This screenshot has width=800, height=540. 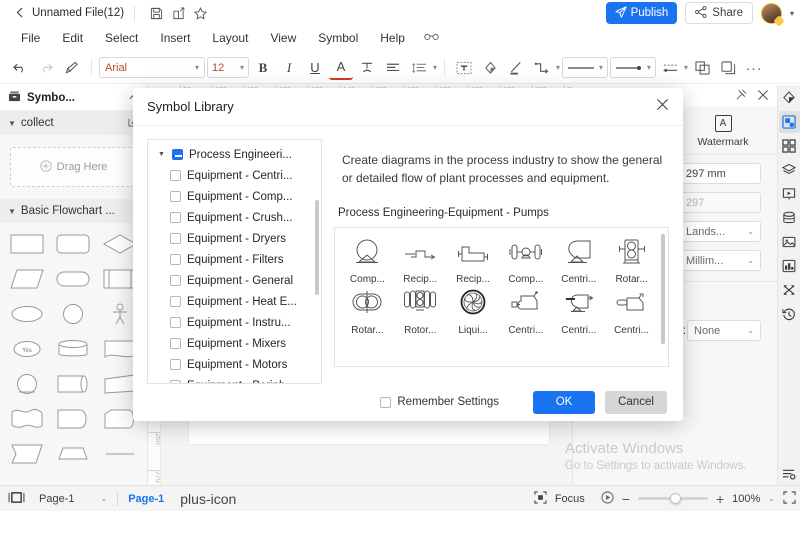 I want to click on shape-chevron-box, so click(x=27, y=454).